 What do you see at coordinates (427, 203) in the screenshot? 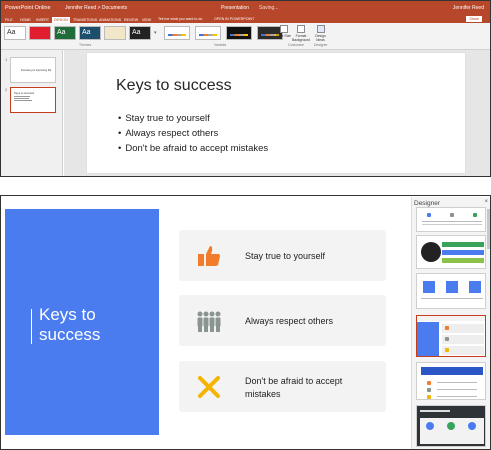
I see `designer-title: Designer` at bounding box center [427, 203].